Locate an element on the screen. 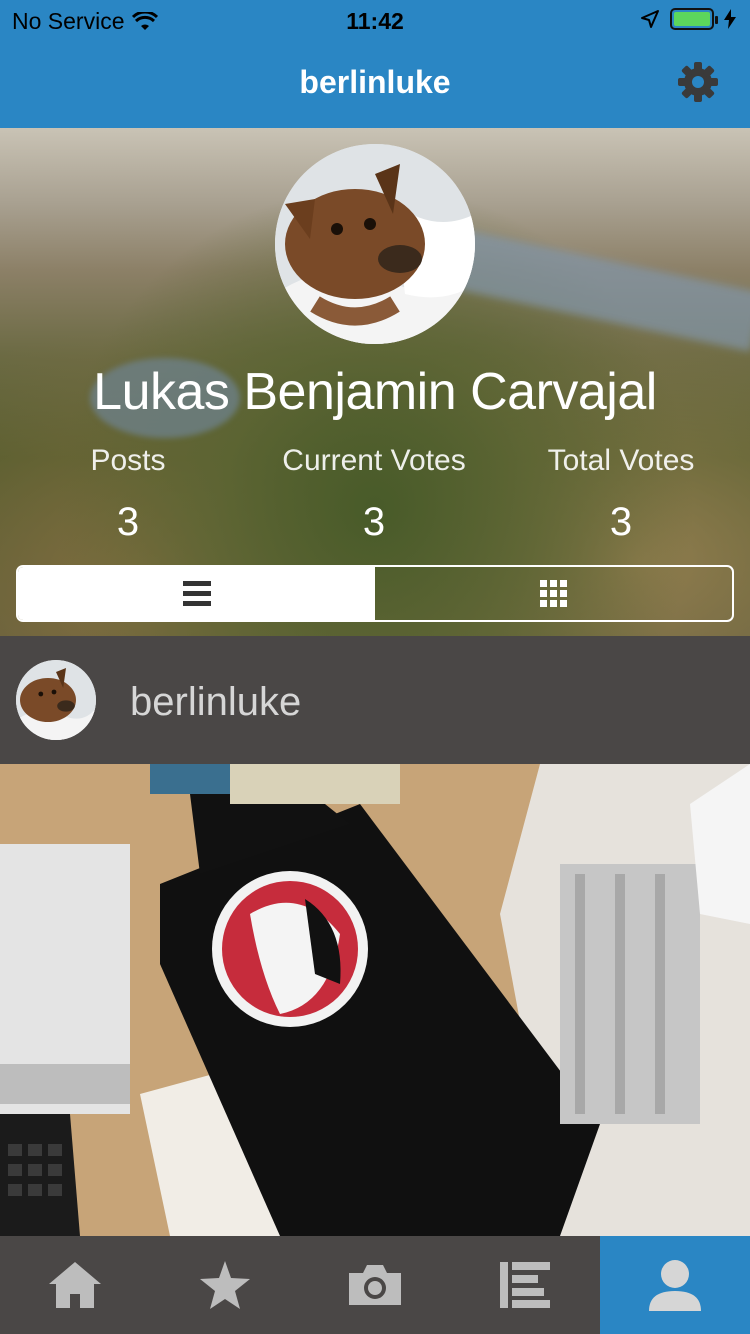 This screenshot has width=750, height=1334. tab-favorites is located at coordinates (225, 1285).